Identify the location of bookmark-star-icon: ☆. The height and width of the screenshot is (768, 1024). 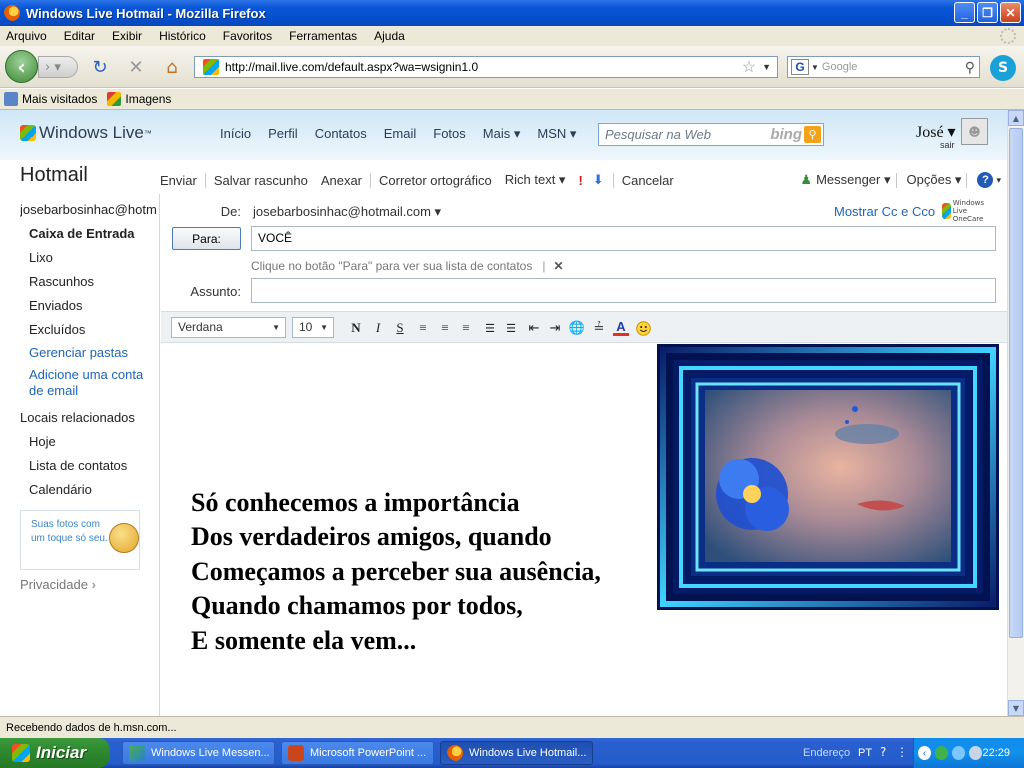
(749, 67).